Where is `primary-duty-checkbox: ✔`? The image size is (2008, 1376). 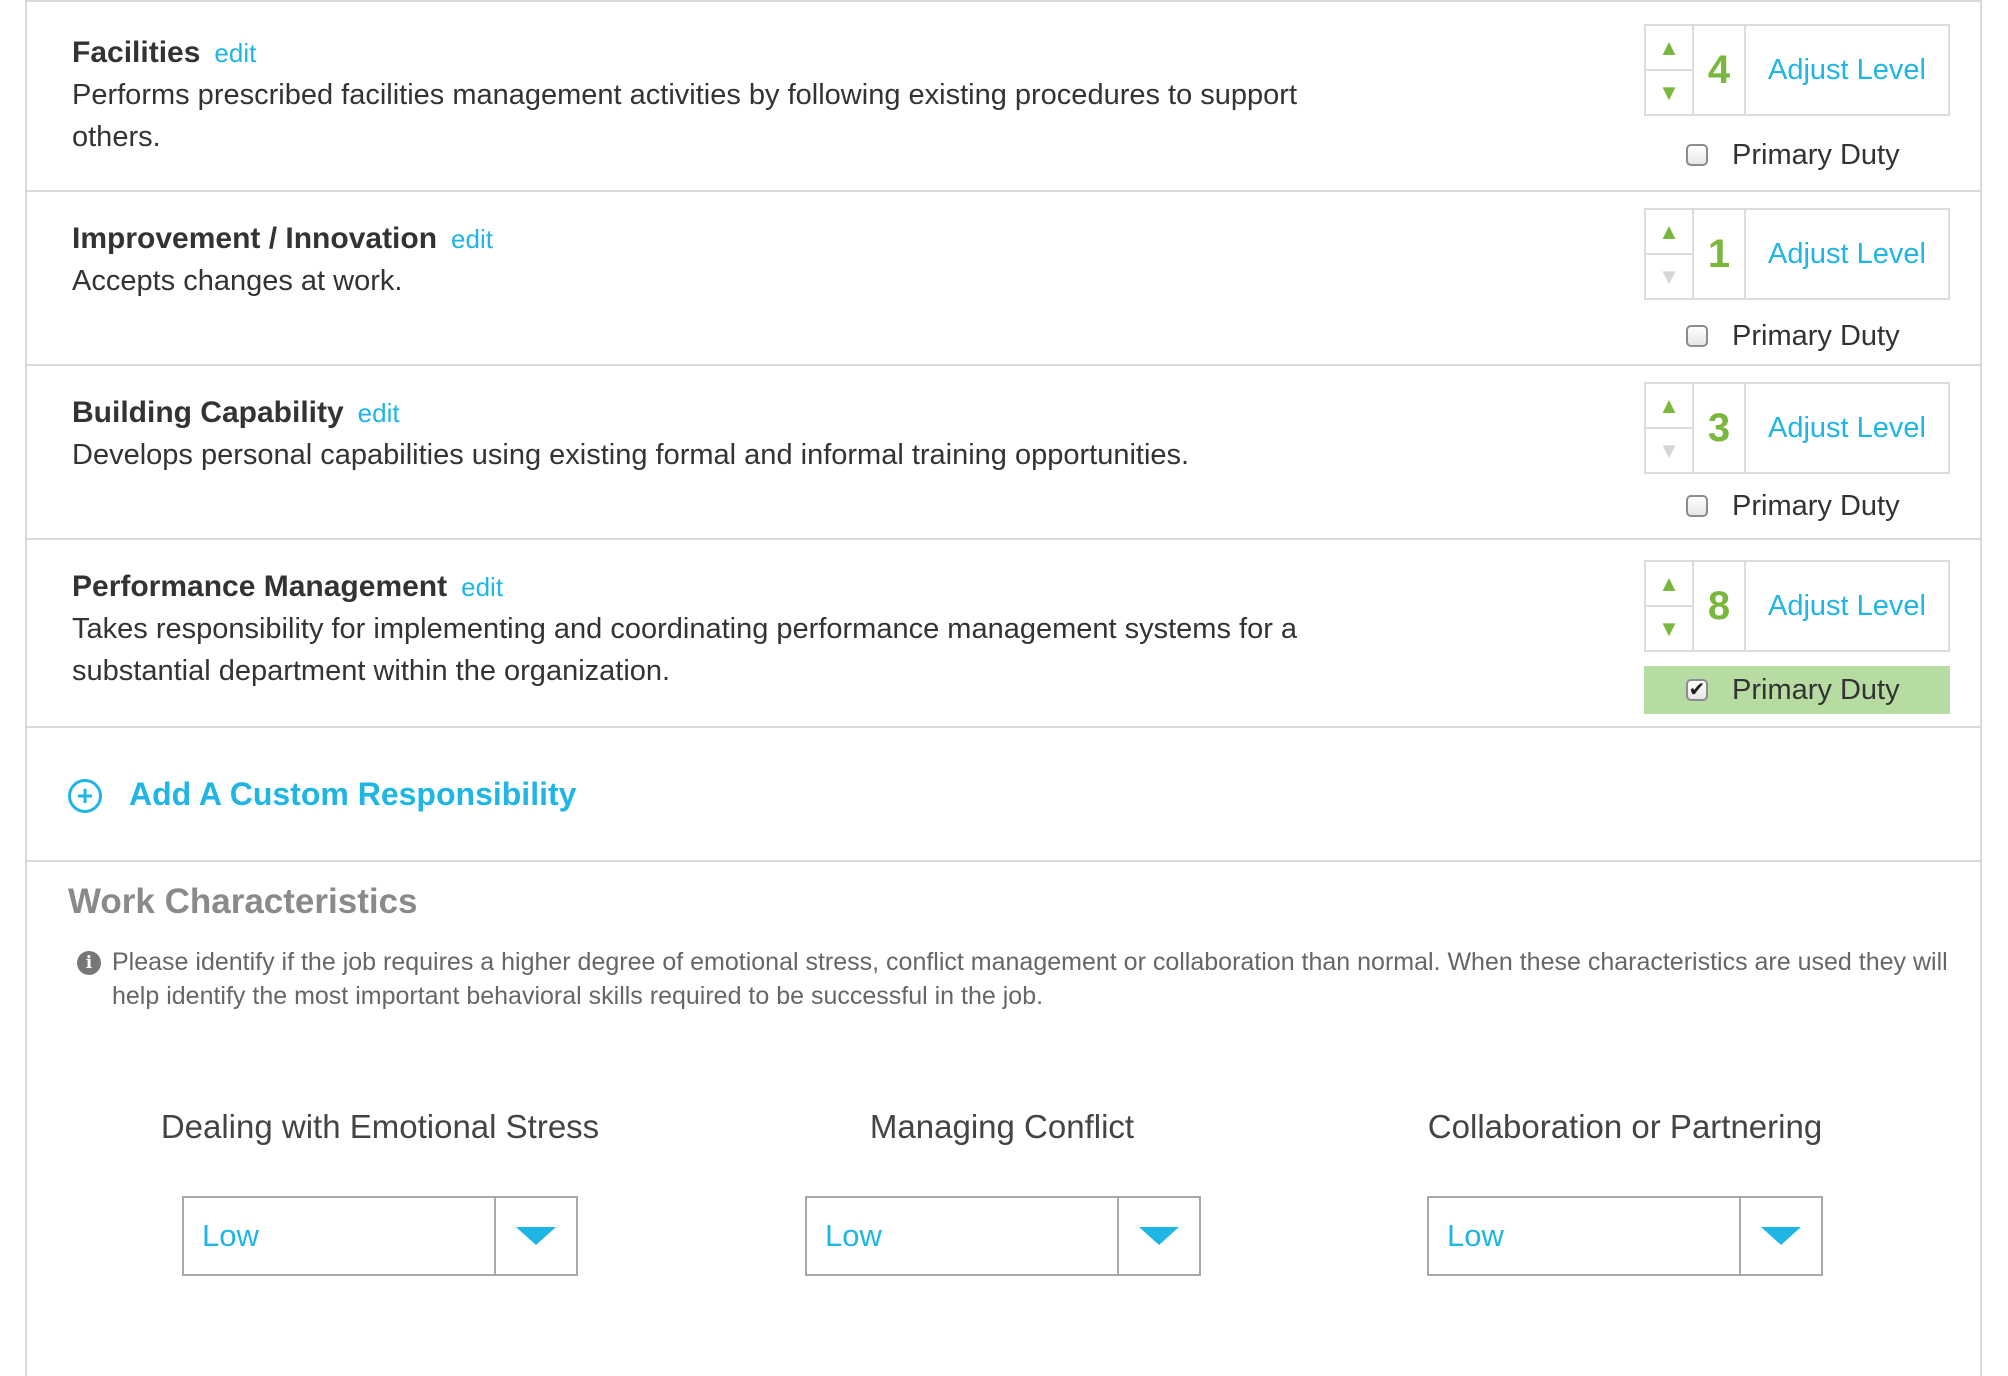 primary-duty-checkbox: ✔ is located at coordinates (1697, 690).